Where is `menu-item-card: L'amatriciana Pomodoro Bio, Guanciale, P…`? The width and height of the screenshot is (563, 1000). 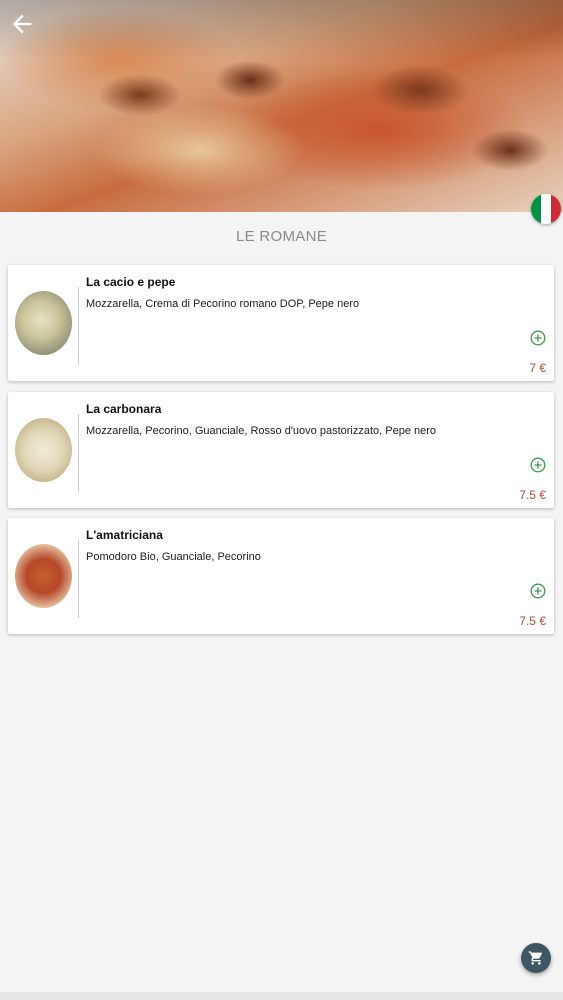
menu-item-card: L'amatriciana Pomodoro Bio, Guanciale, P… is located at coordinates (281, 576).